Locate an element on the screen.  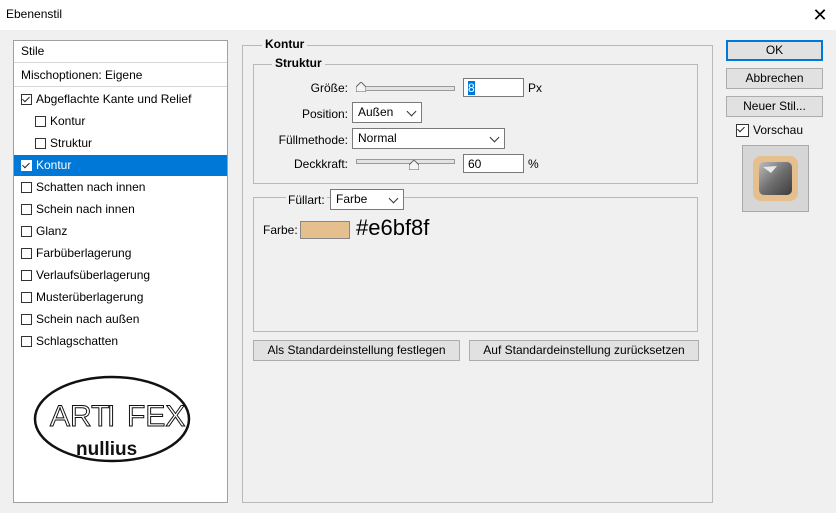
preview-checkbox is located at coordinates (742, 130).